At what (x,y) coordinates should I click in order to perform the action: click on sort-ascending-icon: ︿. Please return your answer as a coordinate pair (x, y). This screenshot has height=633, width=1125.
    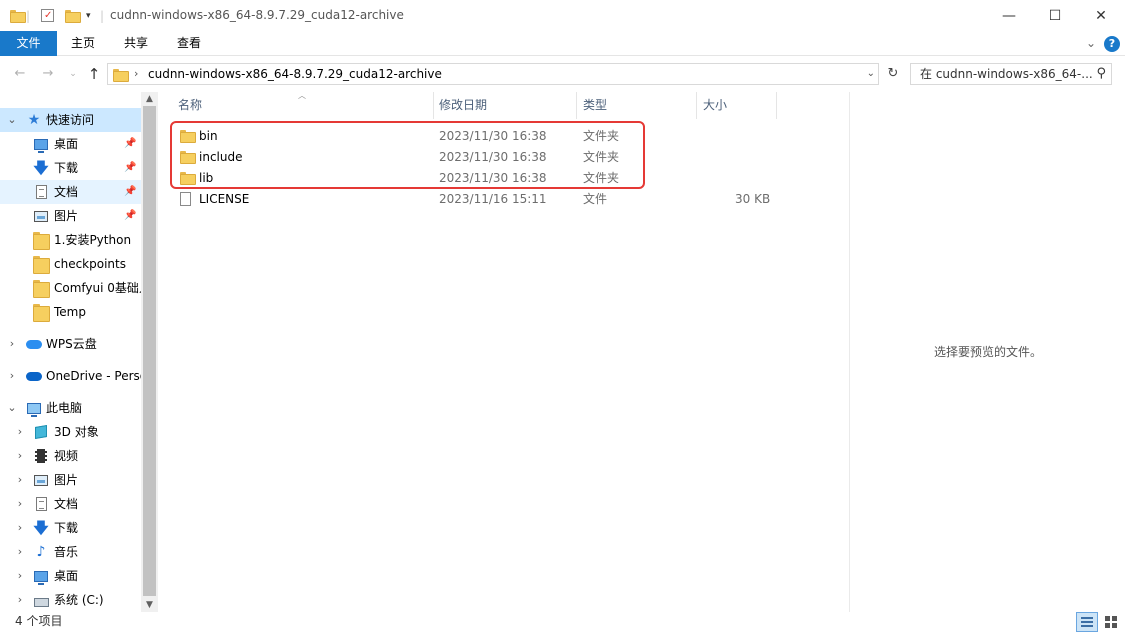
    Looking at the image, I should click on (302, 95).